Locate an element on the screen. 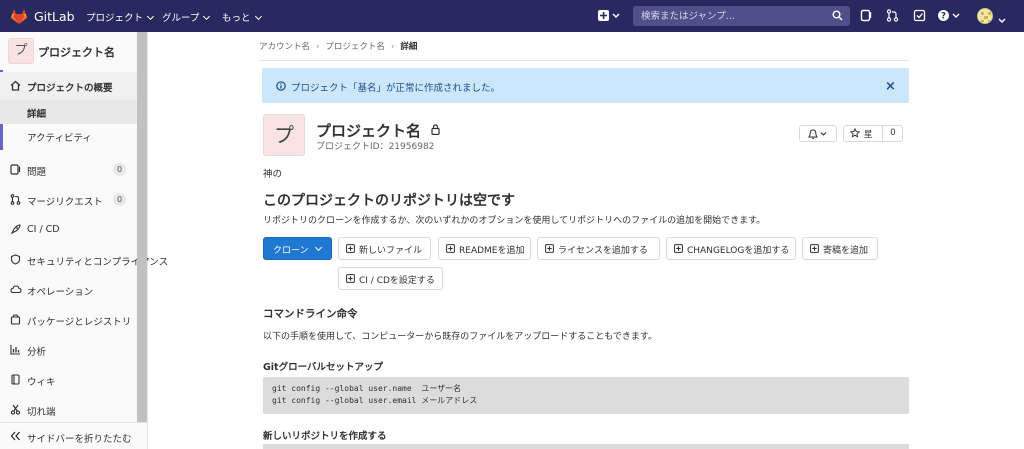 This screenshot has height=449, width=1024. clone-button: クローン is located at coordinates (297, 248).